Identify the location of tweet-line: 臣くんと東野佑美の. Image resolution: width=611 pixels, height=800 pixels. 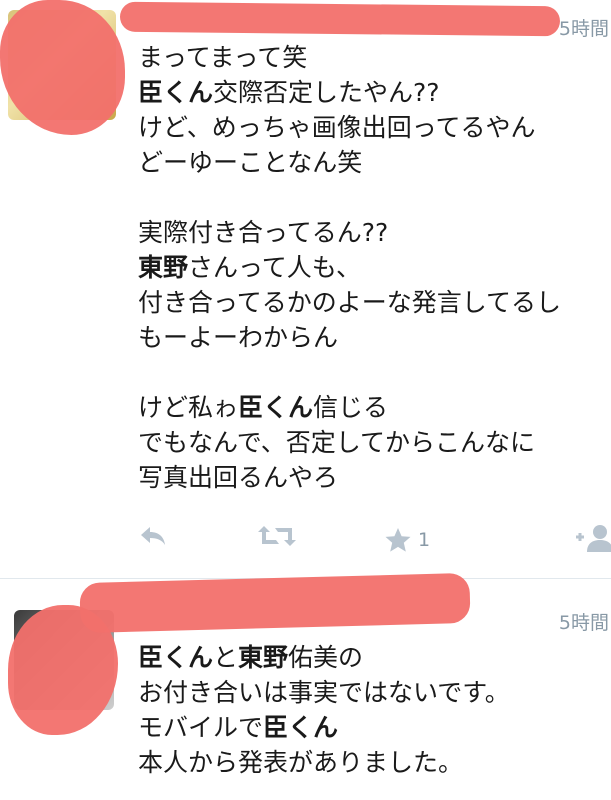
(372, 657).